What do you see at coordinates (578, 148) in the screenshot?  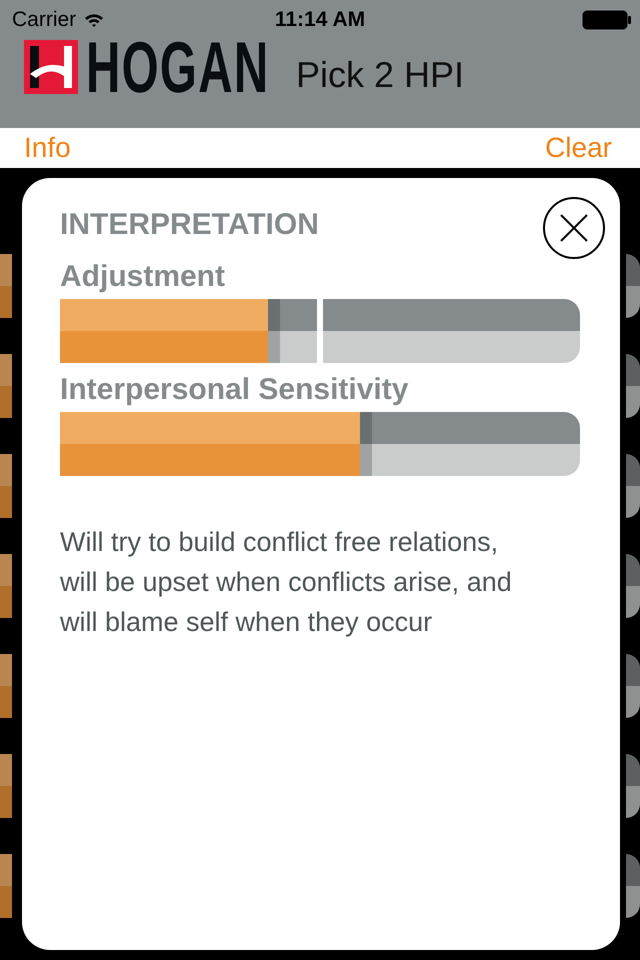 I see `clear-link: Clear` at bounding box center [578, 148].